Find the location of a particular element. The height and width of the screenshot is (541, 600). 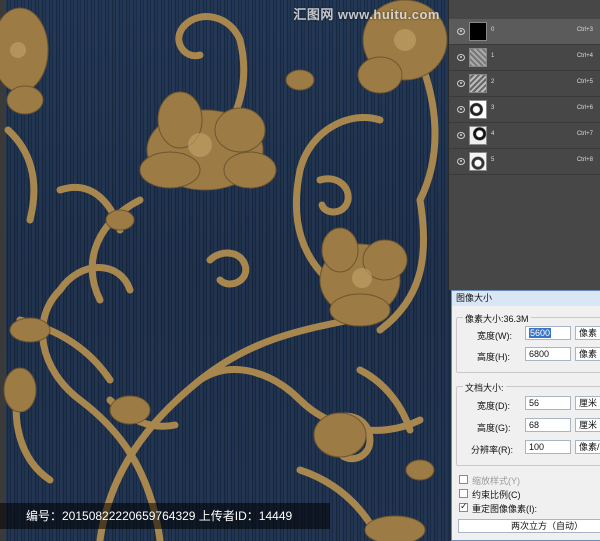

doc-height-label: 高度(G): is located at coordinates (494, 428).